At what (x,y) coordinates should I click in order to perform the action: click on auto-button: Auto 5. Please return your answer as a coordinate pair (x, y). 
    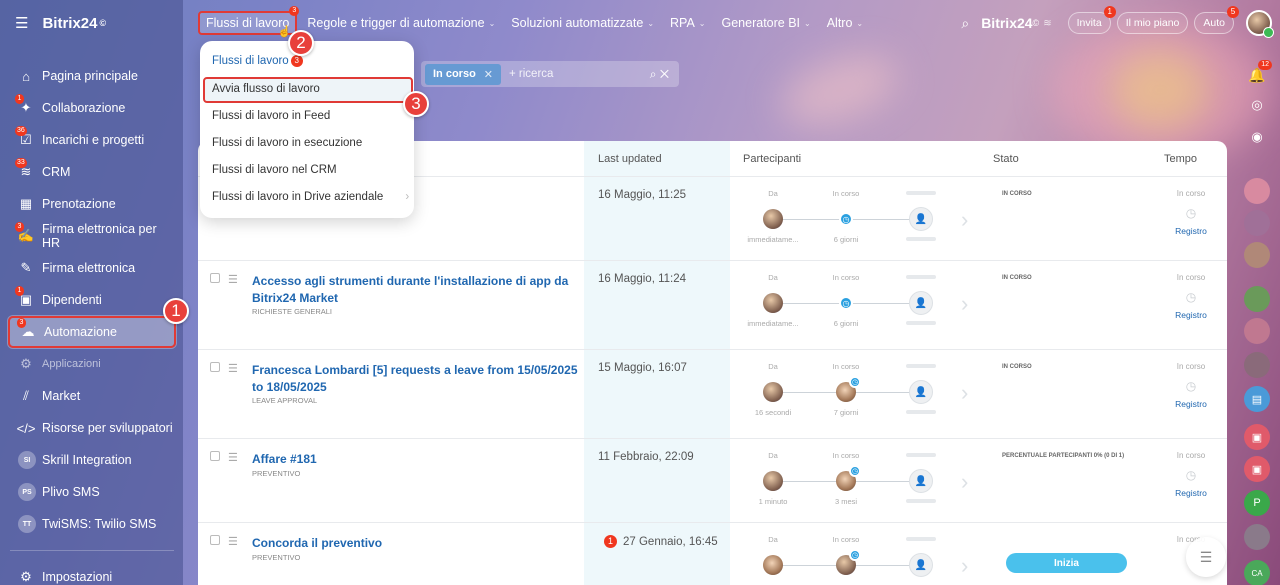
    Looking at the image, I should click on (1216, 20).